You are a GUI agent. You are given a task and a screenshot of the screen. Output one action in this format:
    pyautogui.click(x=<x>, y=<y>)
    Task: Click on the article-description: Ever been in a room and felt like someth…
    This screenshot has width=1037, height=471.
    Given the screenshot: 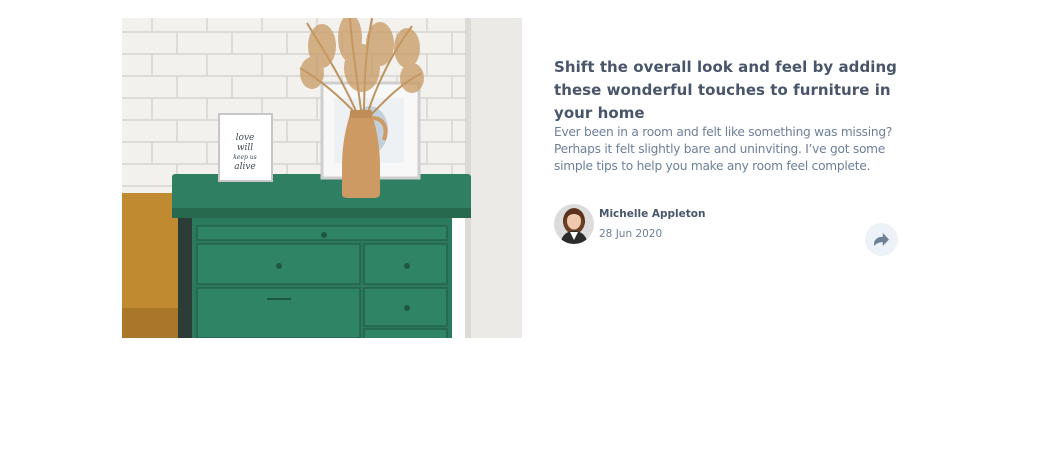 What is the action you would take?
    pyautogui.click(x=723, y=149)
    